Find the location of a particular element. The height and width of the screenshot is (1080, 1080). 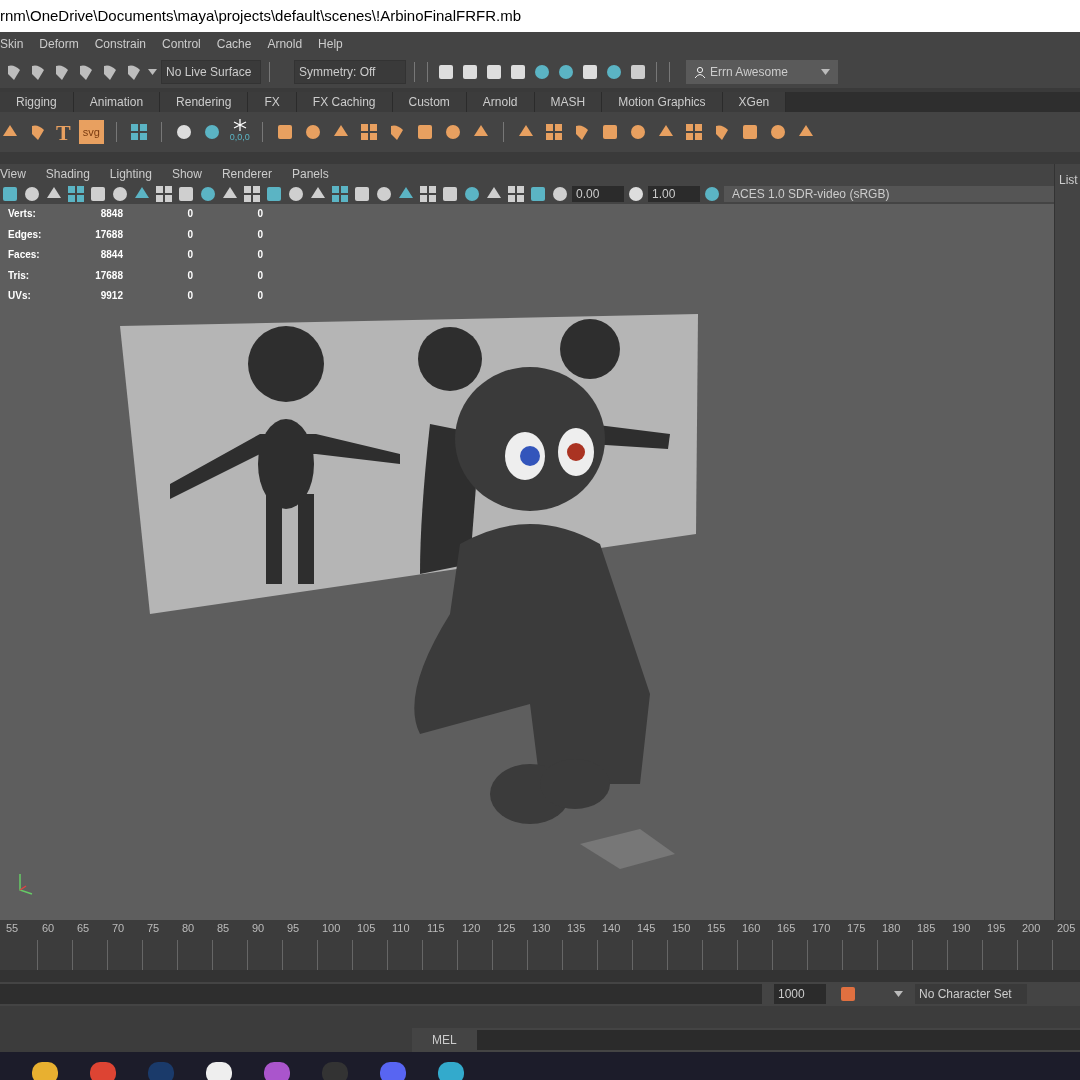

hud-label: Faces: is located at coordinates (24, 255).